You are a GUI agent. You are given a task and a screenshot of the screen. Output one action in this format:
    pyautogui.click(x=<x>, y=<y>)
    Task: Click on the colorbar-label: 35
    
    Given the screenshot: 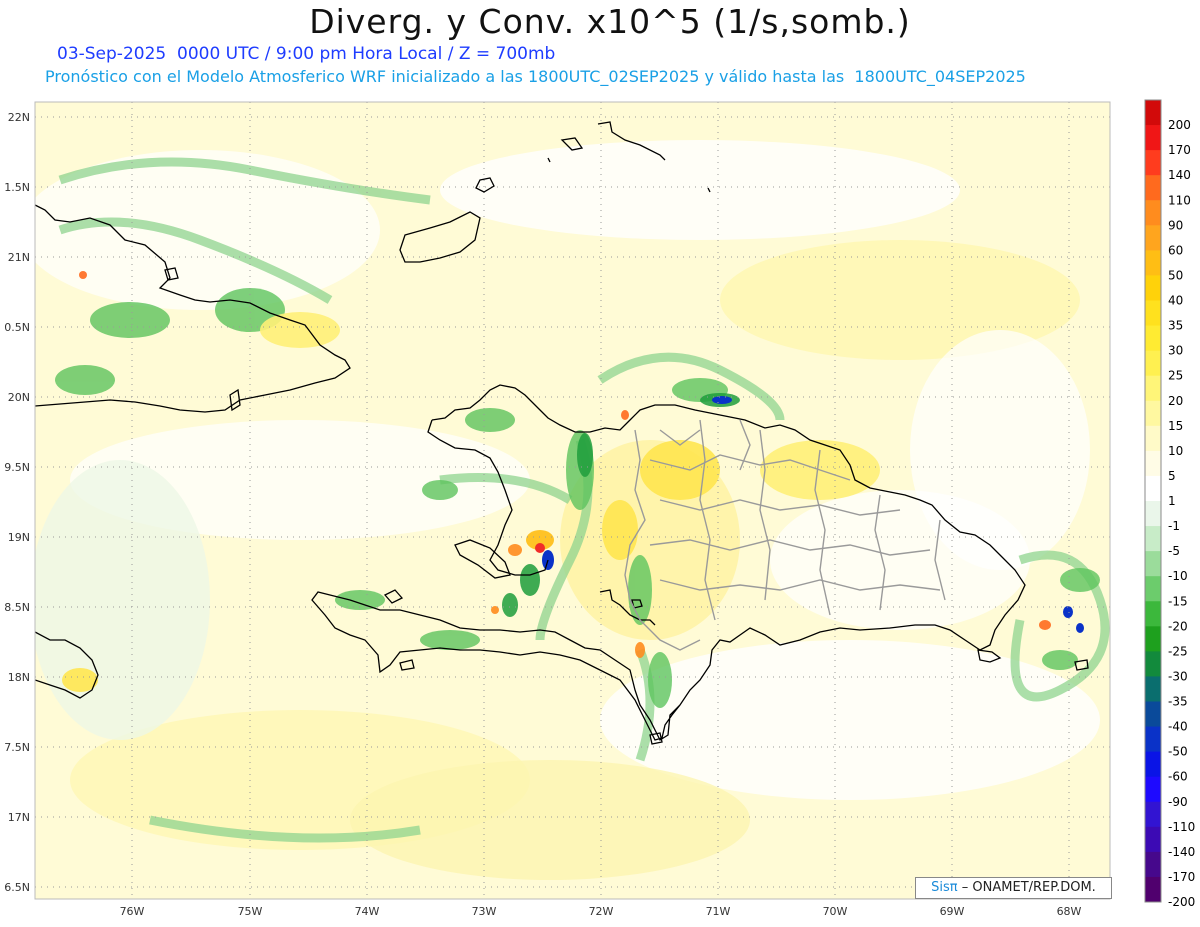 What is the action you would take?
    pyautogui.click(x=1175, y=326)
    